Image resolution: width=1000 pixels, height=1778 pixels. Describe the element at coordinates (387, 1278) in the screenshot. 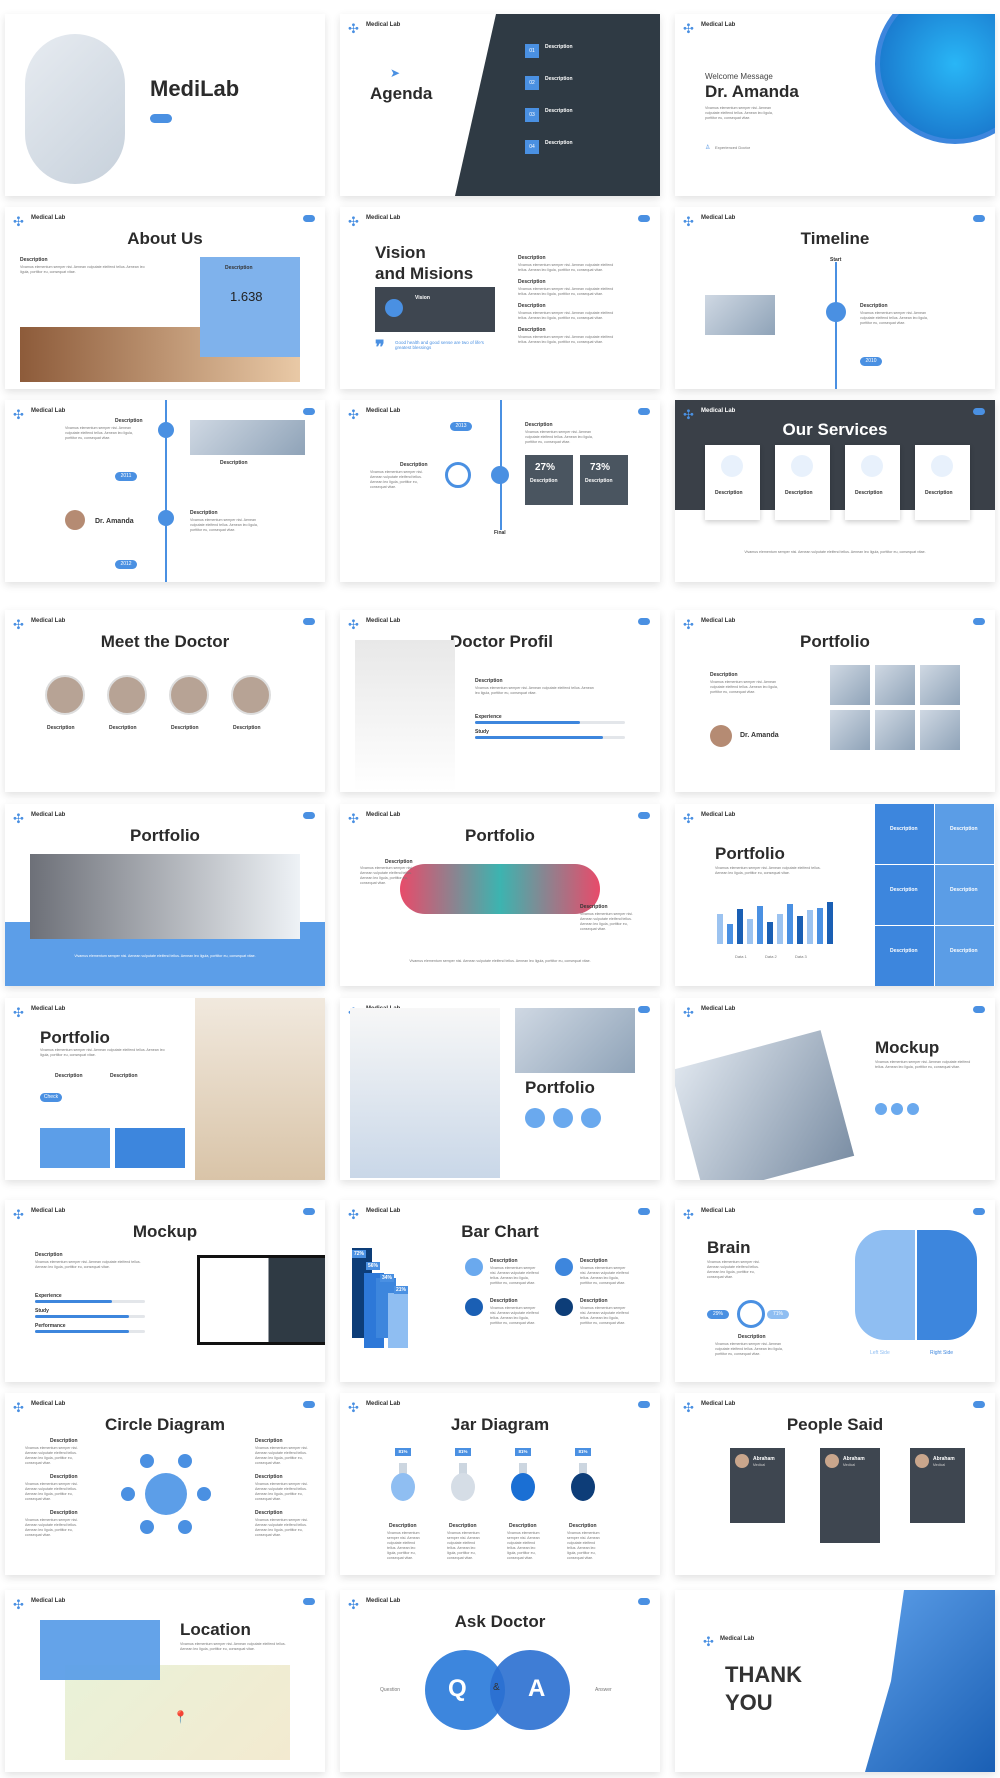

I see `bar-value: 34%` at that location.